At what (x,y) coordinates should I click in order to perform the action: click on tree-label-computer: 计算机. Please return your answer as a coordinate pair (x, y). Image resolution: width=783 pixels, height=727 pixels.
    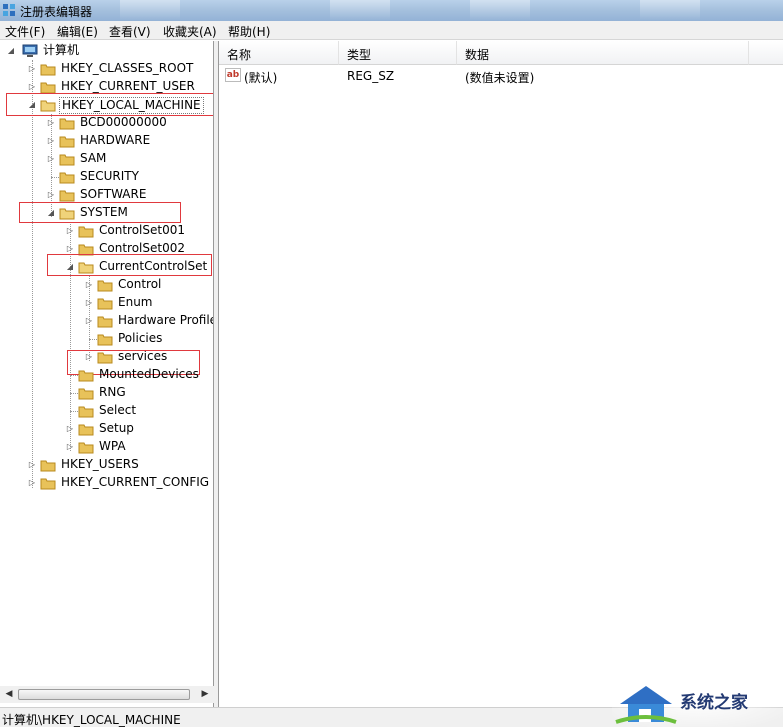
    Looking at the image, I should click on (61, 50).